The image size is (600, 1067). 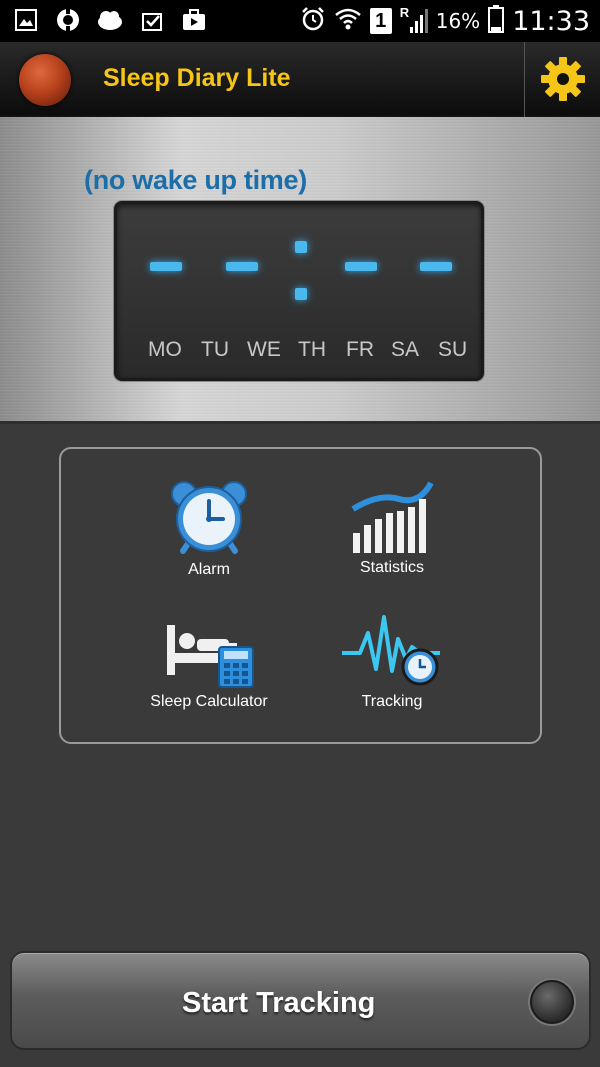 What do you see at coordinates (312, 349) in the screenshot?
I see `day-th: TH` at bounding box center [312, 349].